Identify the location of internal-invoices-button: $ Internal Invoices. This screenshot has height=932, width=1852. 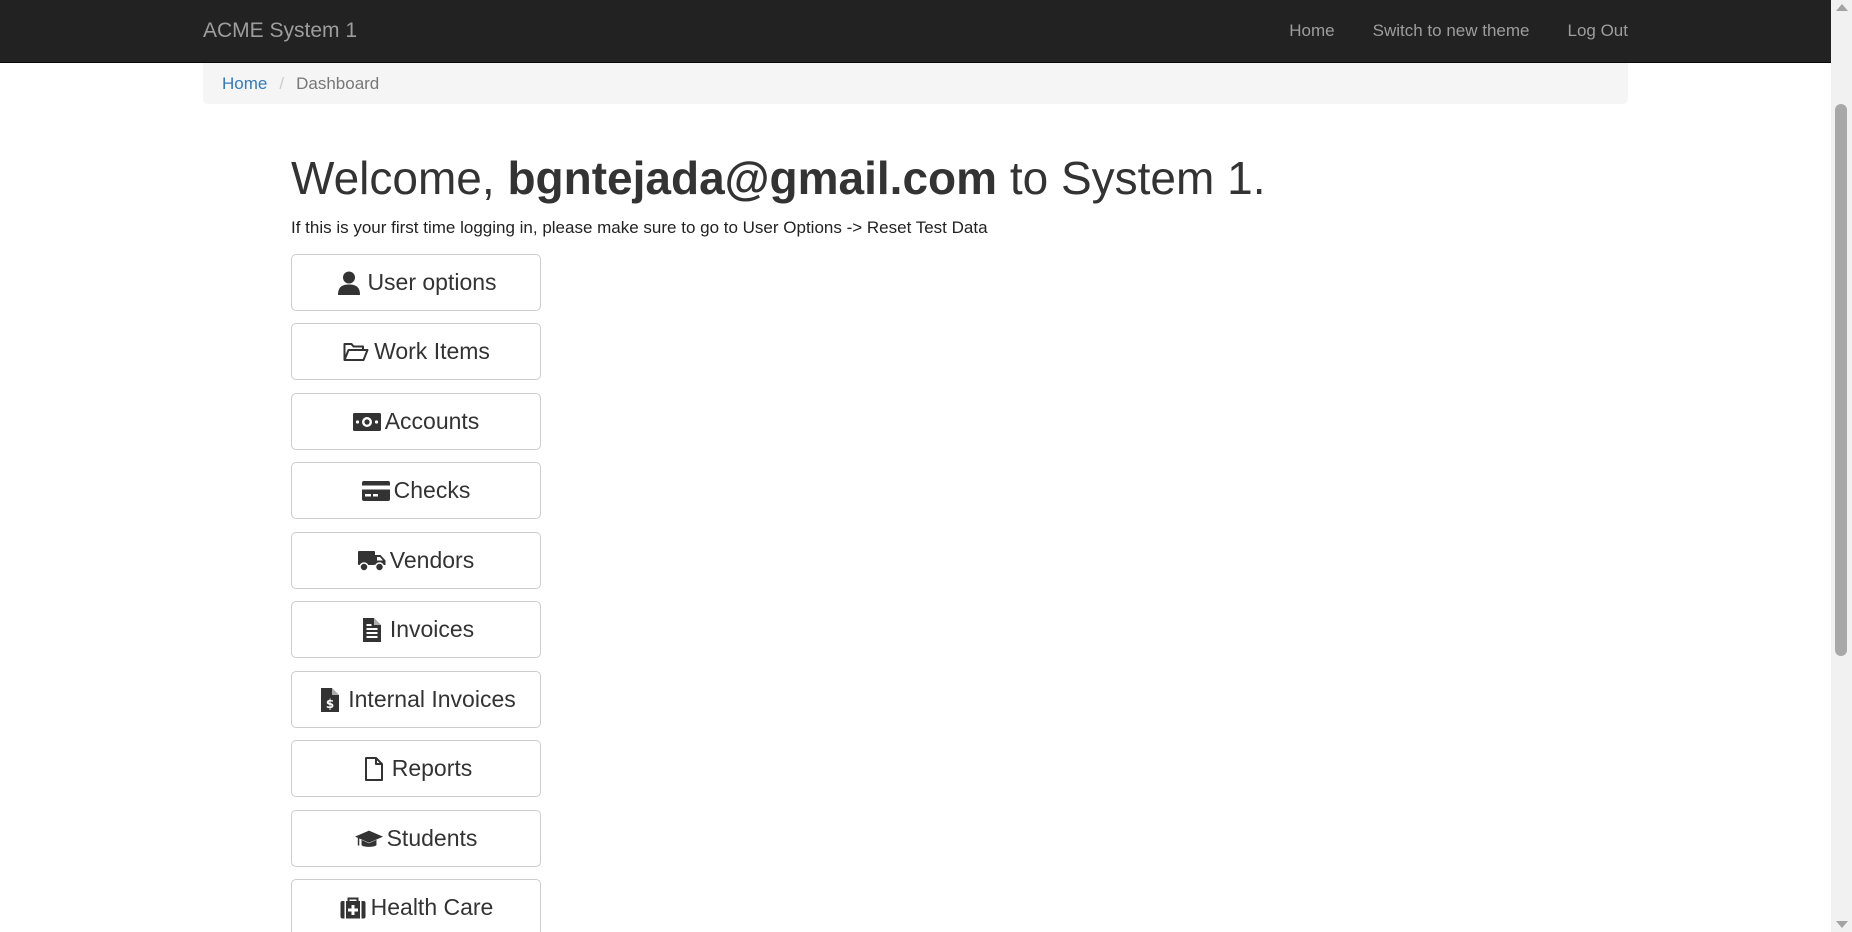
(416, 699).